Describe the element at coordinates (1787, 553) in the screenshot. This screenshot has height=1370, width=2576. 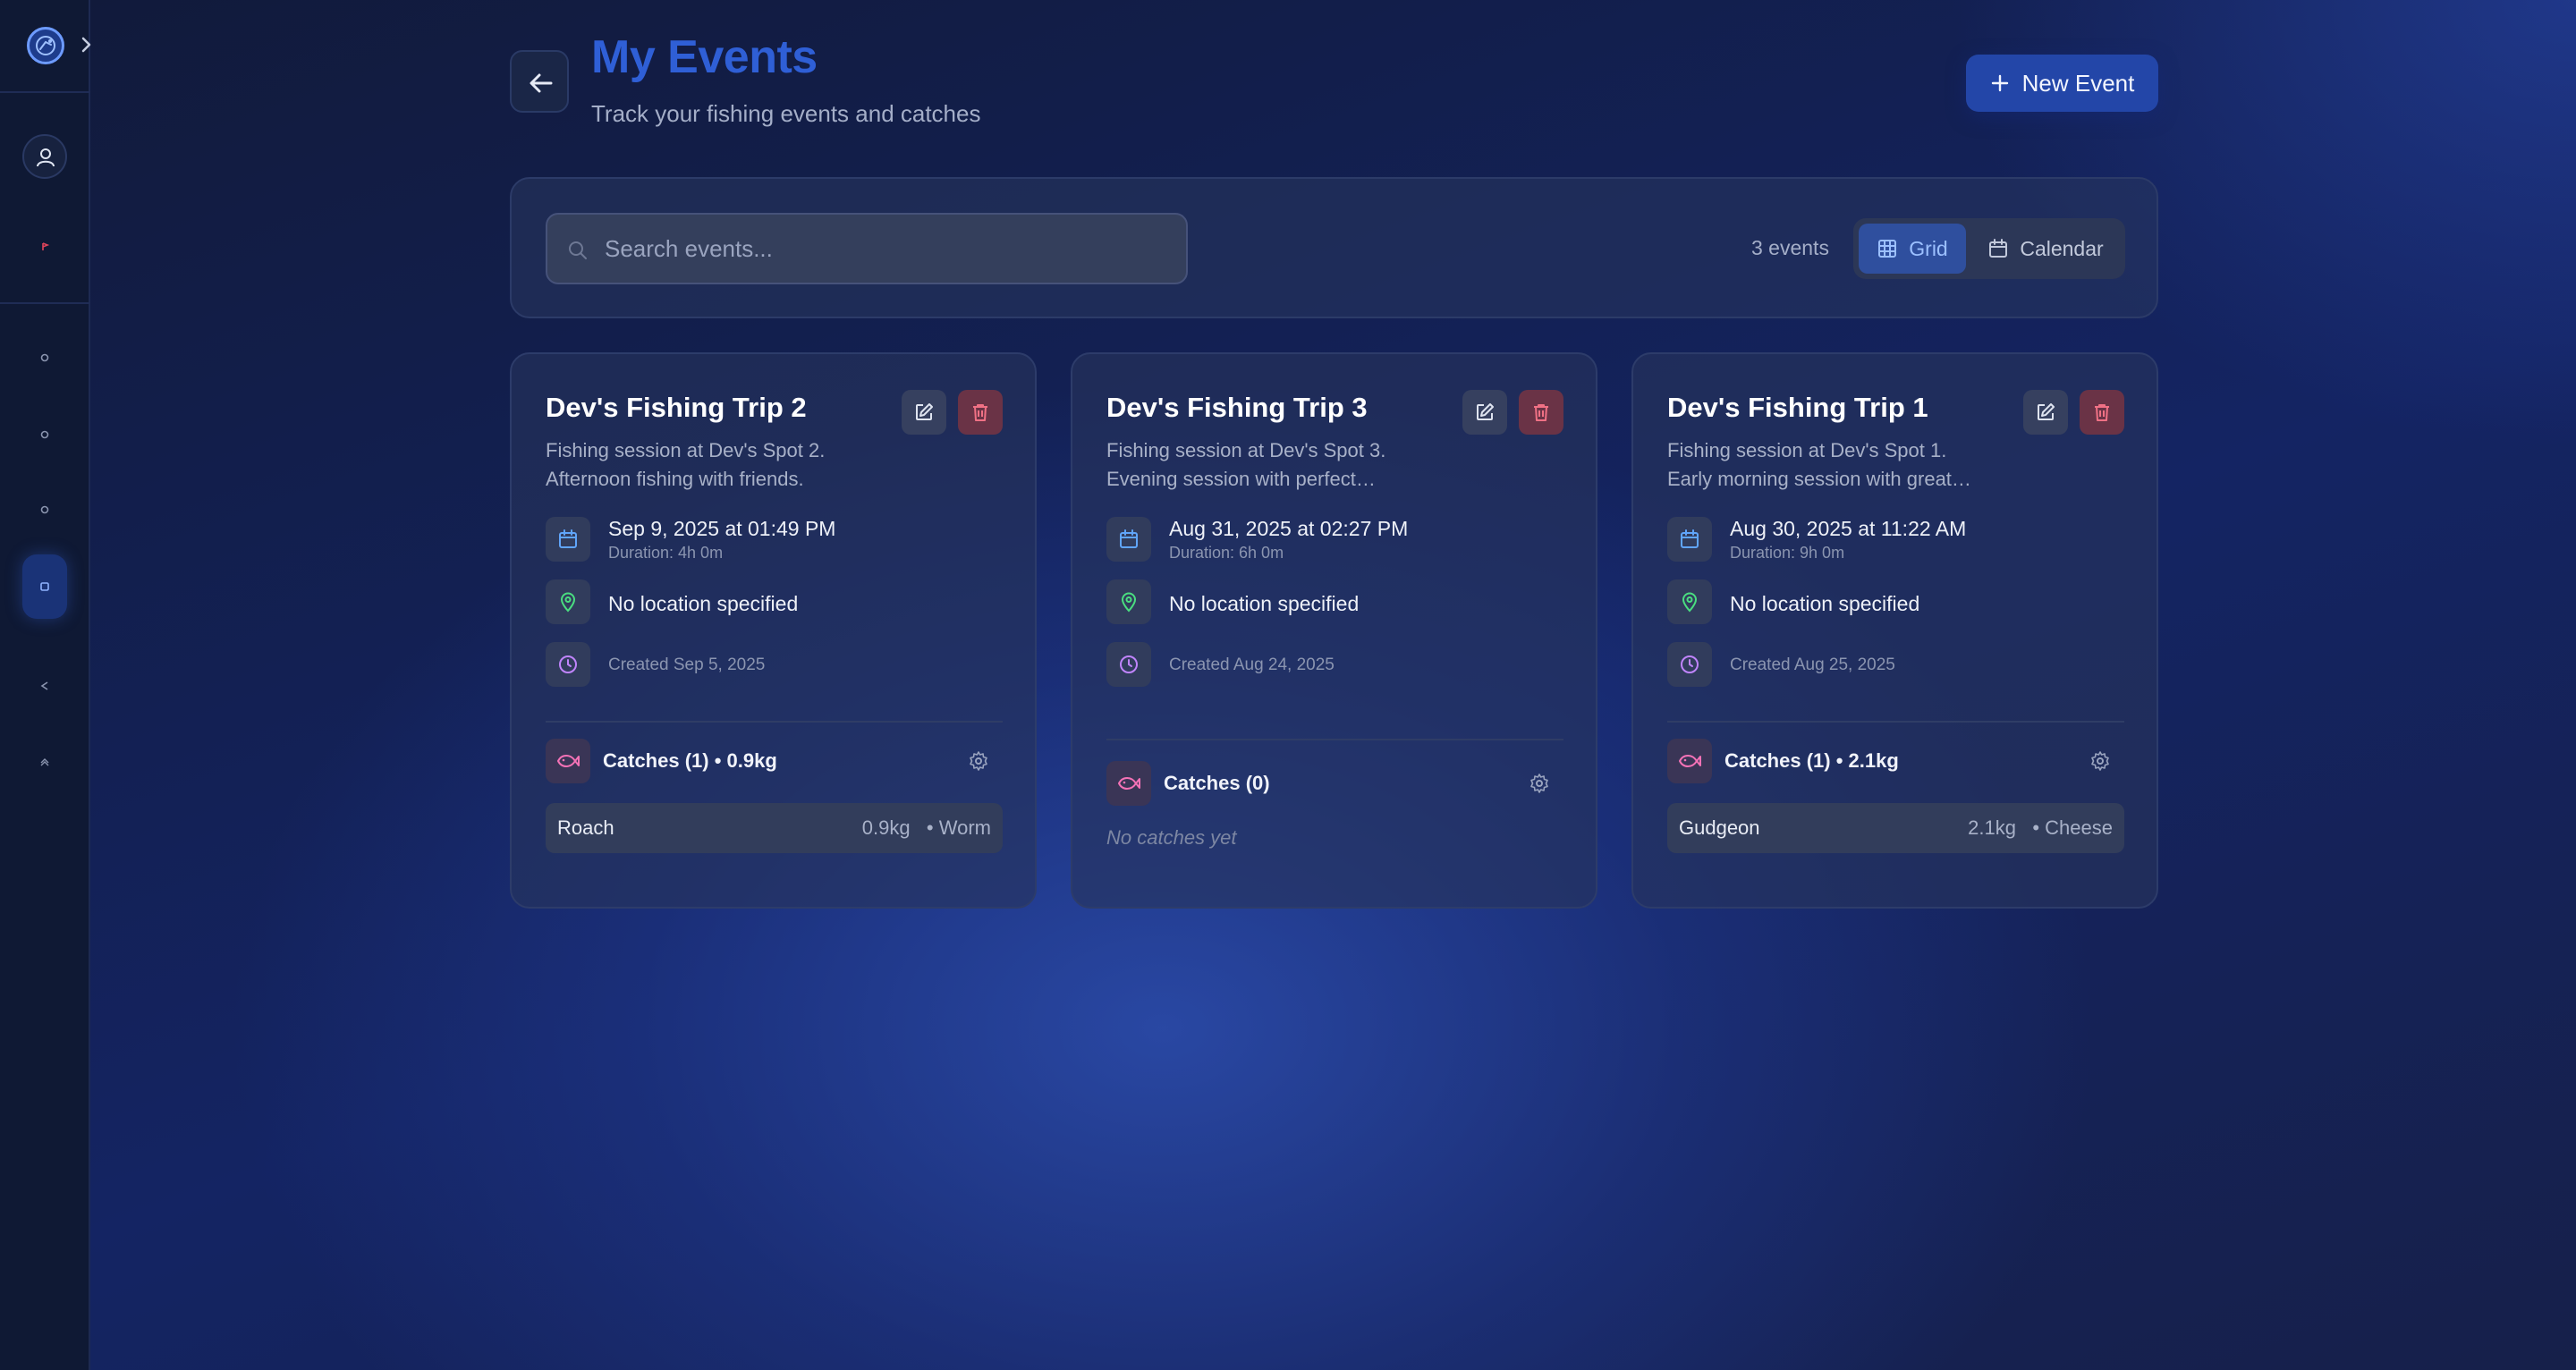
I see `event-duration: Duration: 9h 0m` at that location.